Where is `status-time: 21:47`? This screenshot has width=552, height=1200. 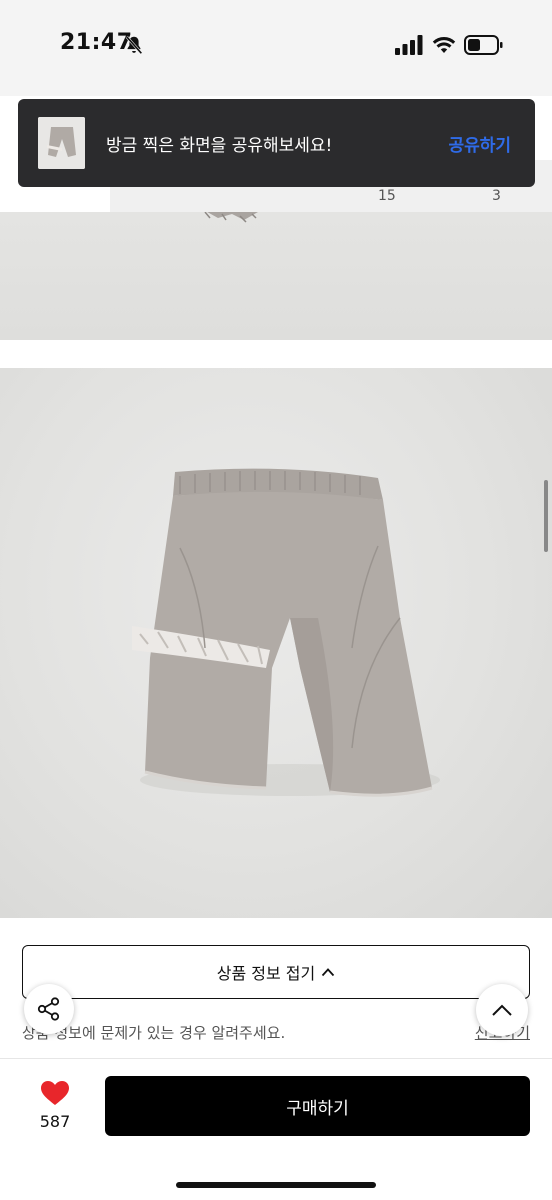
status-time: 21:47 is located at coordinates (96, 42).